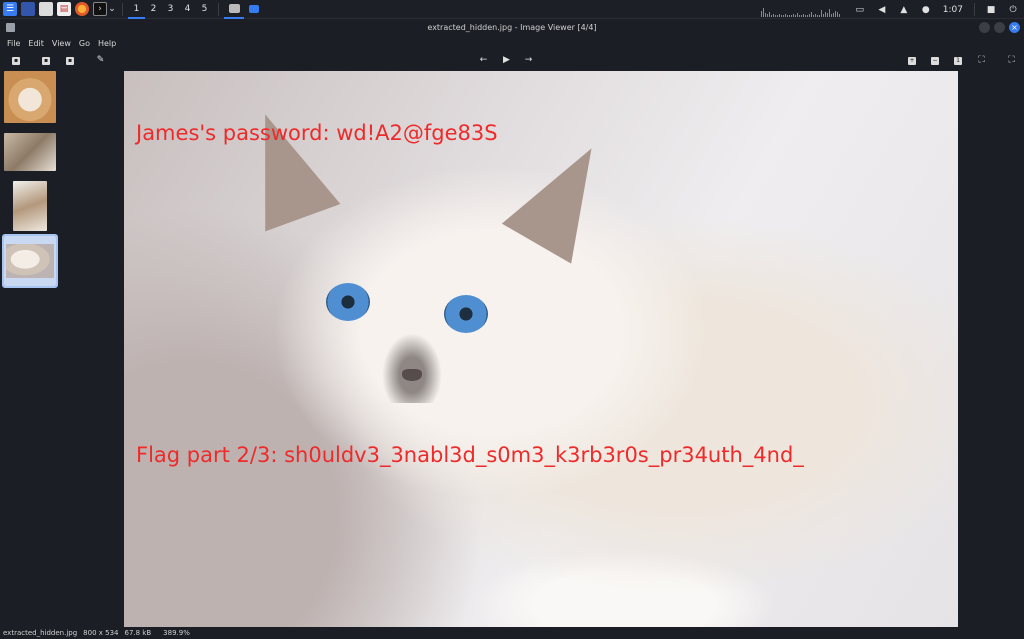 The image size is (1024, 639). What do you see at coordinates (112, 9) in the screenshot?
I see `chevron-down-icon: ⌄` at bounding box center [112, 9].